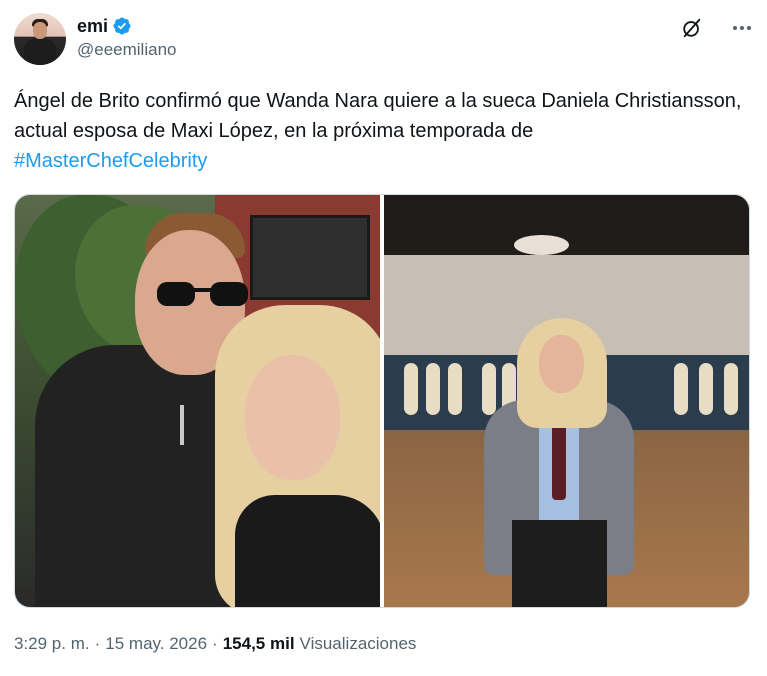  Describe the element at coordinates (559, 563) in the screenshot. I see `photo-person-skirt` at that location.